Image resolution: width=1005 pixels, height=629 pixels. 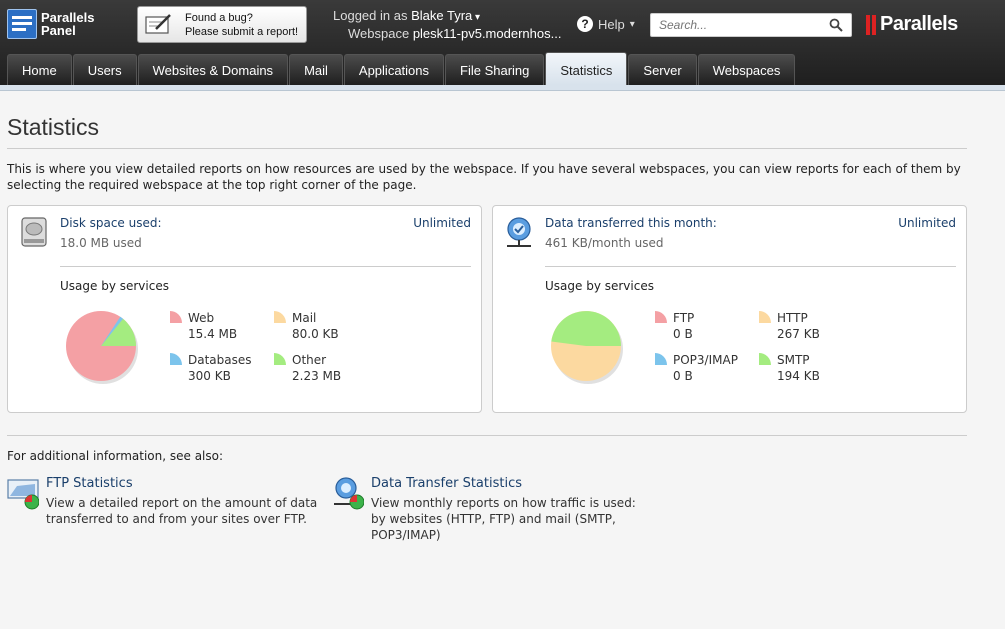 I want to click on smtp-swatch, so click(x=765, y=359).